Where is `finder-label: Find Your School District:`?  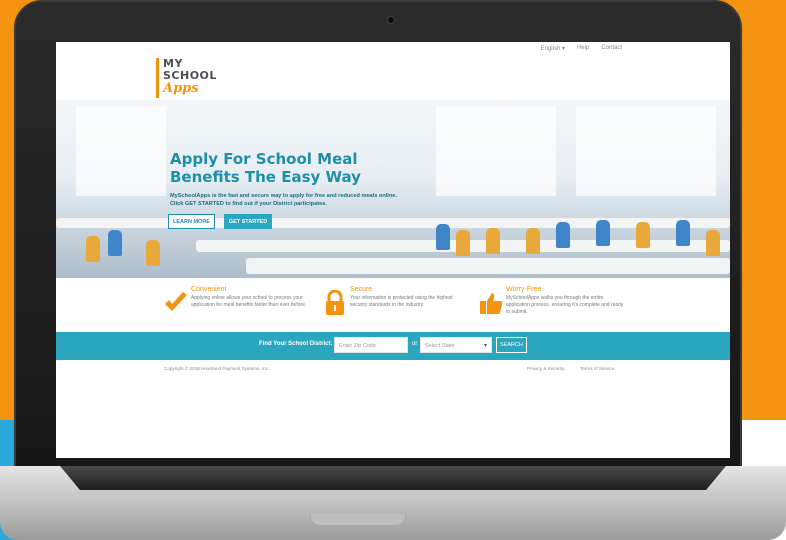 finder-label: Find Your School District: is located at coordinates (296, 344).